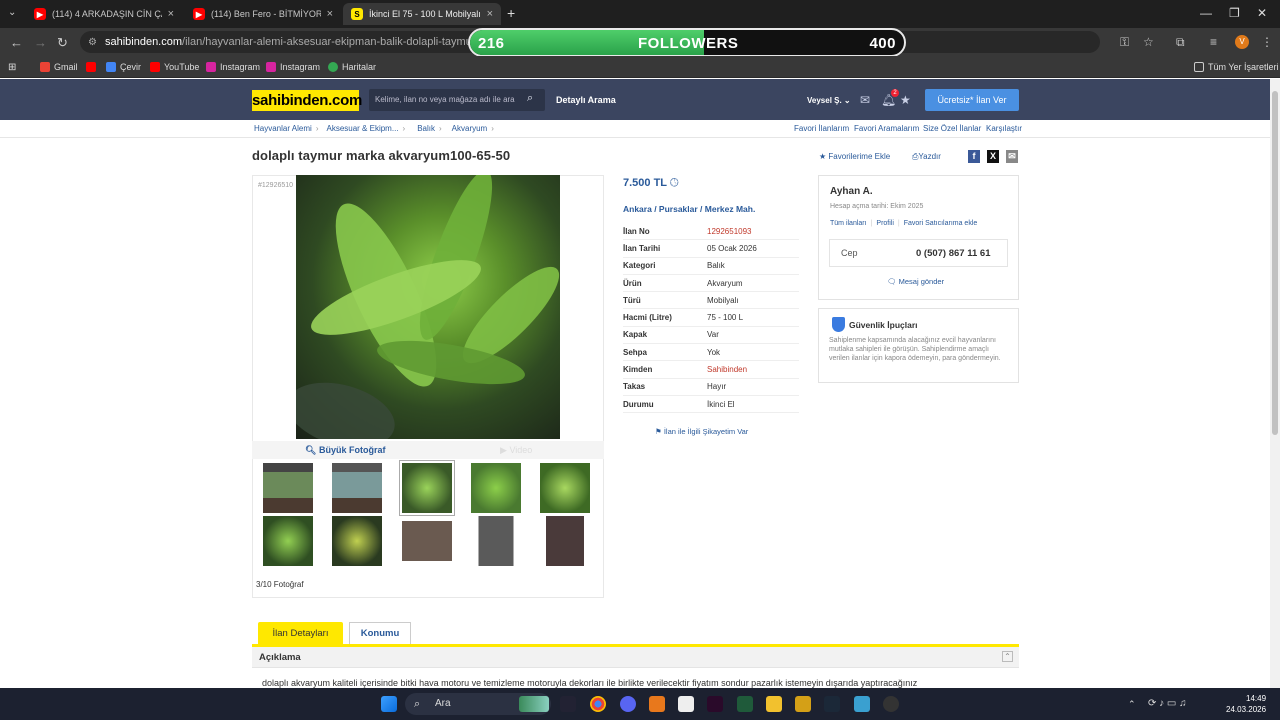  I want to click on taskbar-clock: 14:49 24.03.2026, so click(1246, 704).